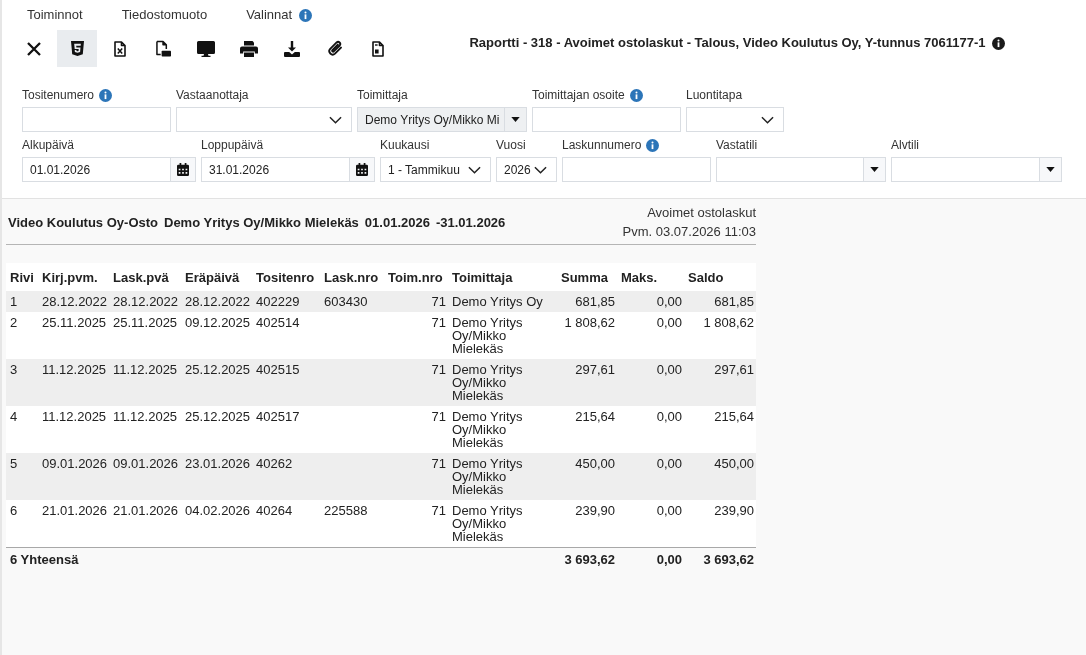 This screenshot has height=655, width=1086. I want to click on dropdown-field: 2026, so click(526, 169).